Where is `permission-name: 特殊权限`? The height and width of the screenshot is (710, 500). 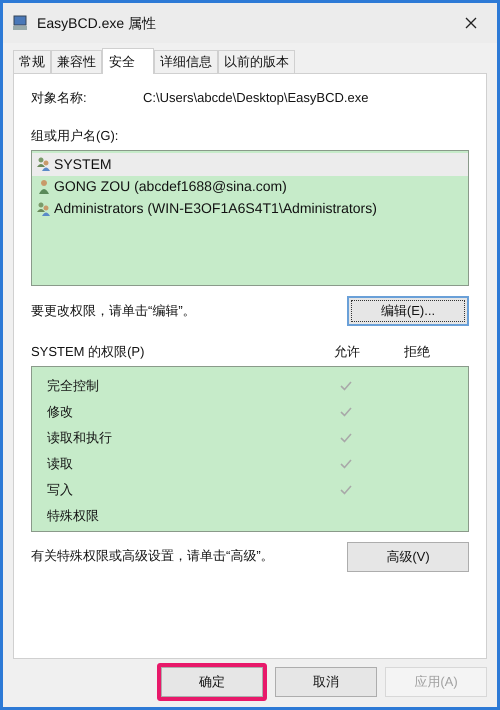
permission-name: 特殊权限 is located at coordinates (73, 515).